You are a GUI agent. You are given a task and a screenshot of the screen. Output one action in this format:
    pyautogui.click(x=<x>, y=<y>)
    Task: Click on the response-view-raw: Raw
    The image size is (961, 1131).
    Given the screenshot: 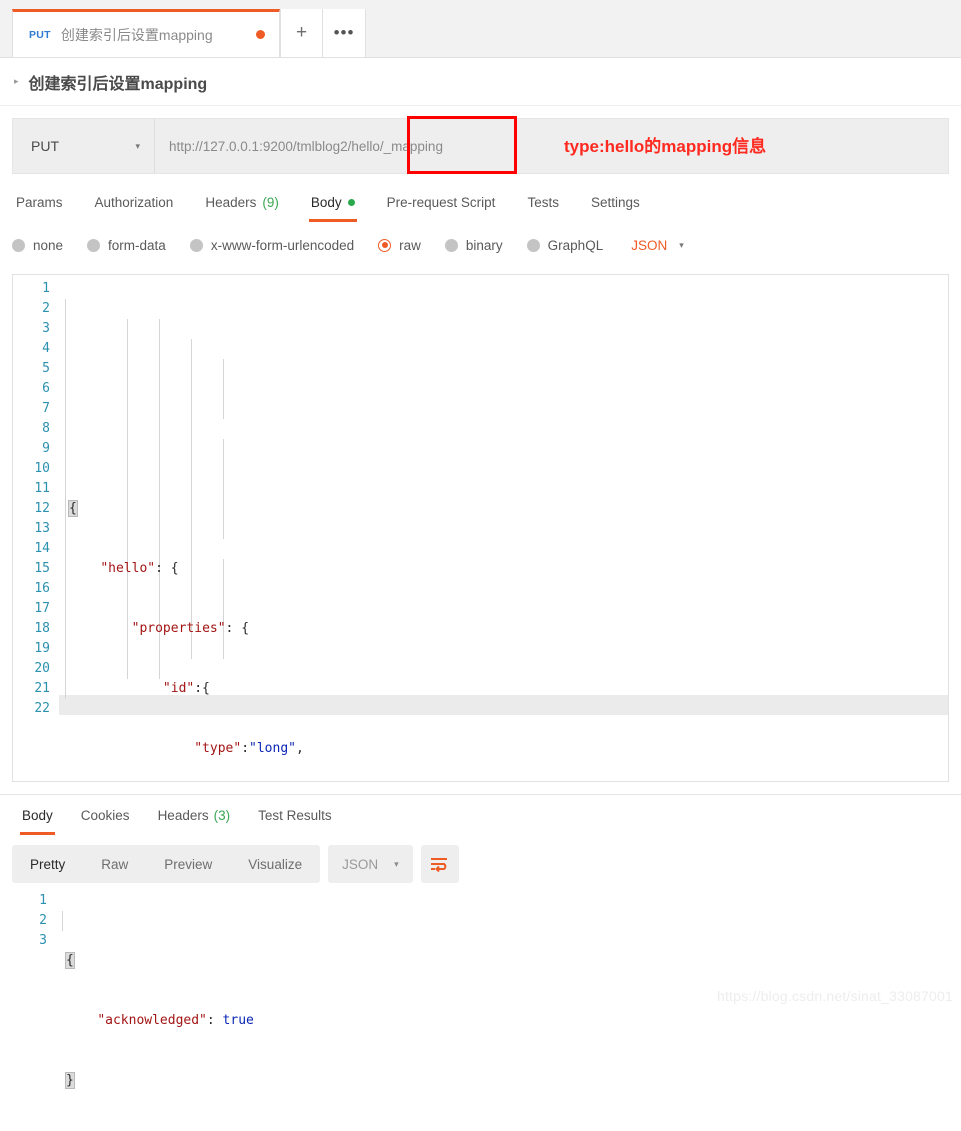 What is the action you would take?
    pyautogui.click(x=114, y=864)
    